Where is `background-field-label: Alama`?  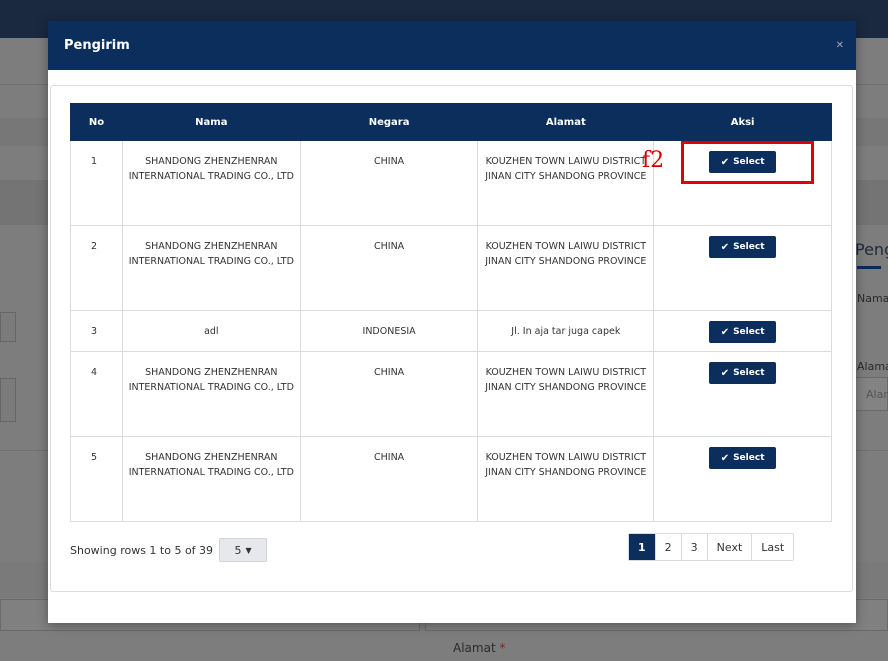 background-field-label: Alama is located at coordinates (872, 366).